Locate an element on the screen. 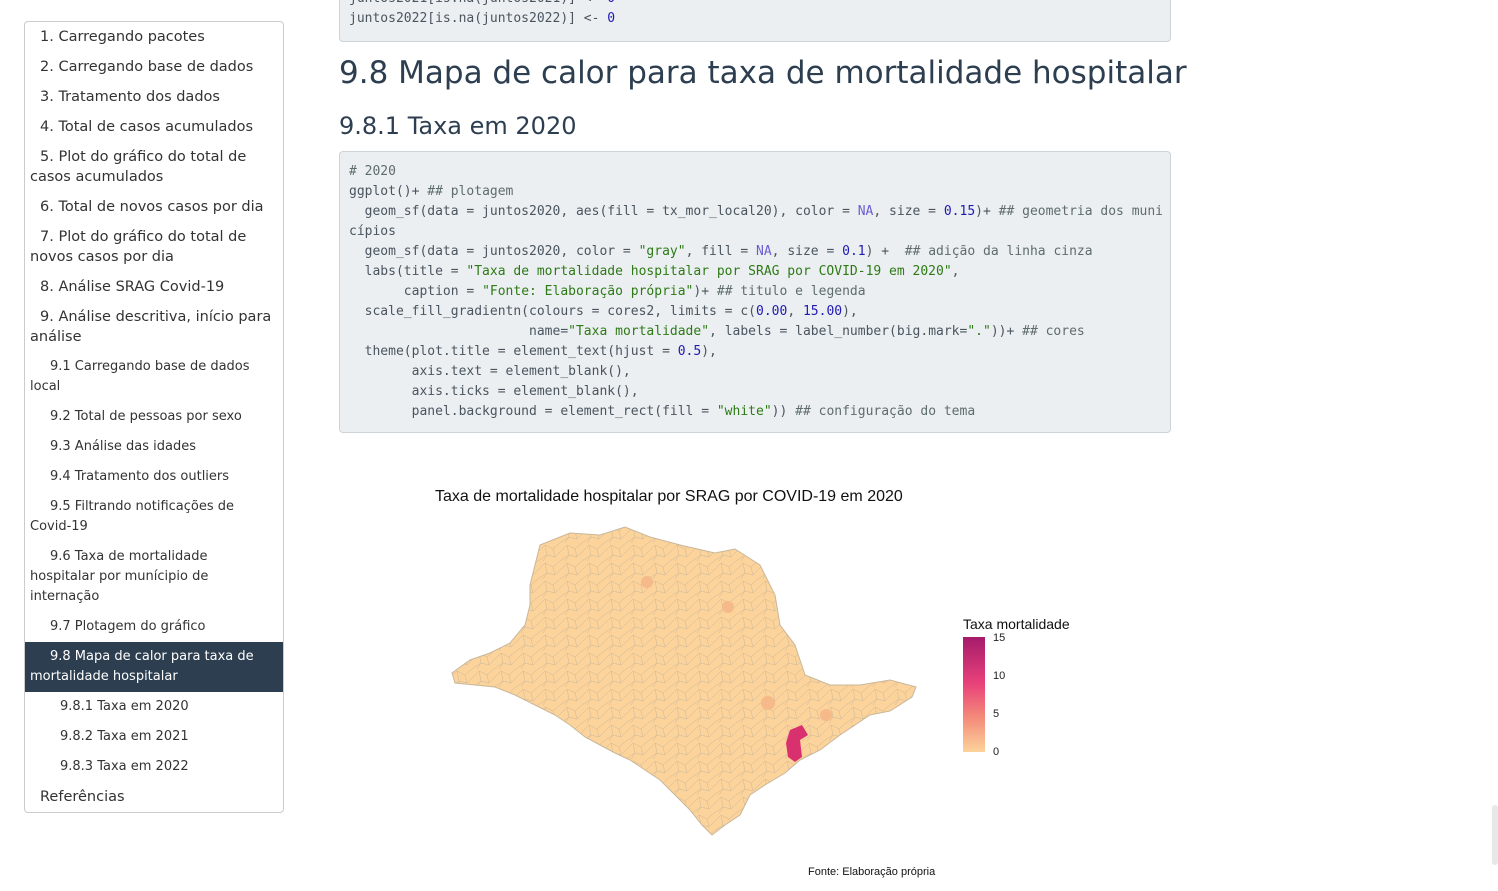 The image size is (1498, 891). code-line: # 2020 is located at coordinates (372, 171).